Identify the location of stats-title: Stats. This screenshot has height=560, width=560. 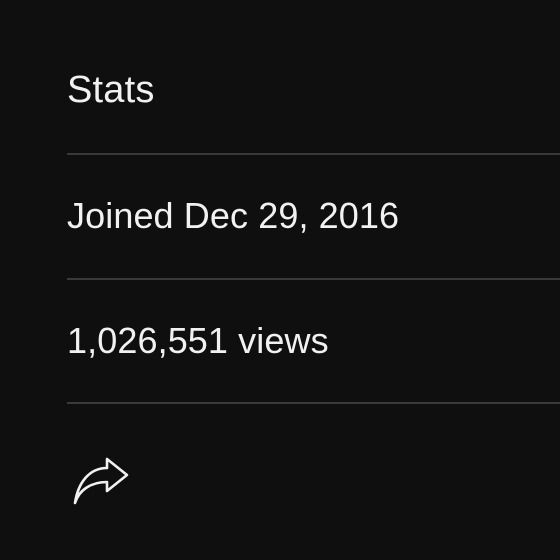
(111, 90).